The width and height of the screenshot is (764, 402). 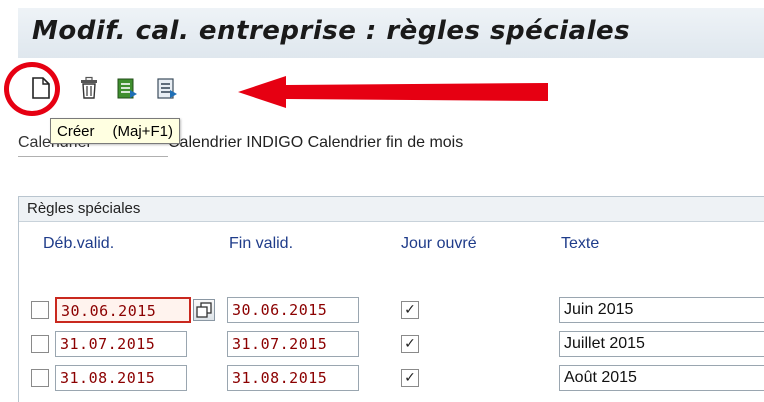 I want to click on text-field: Août 2015, so click(x=661, y=378).